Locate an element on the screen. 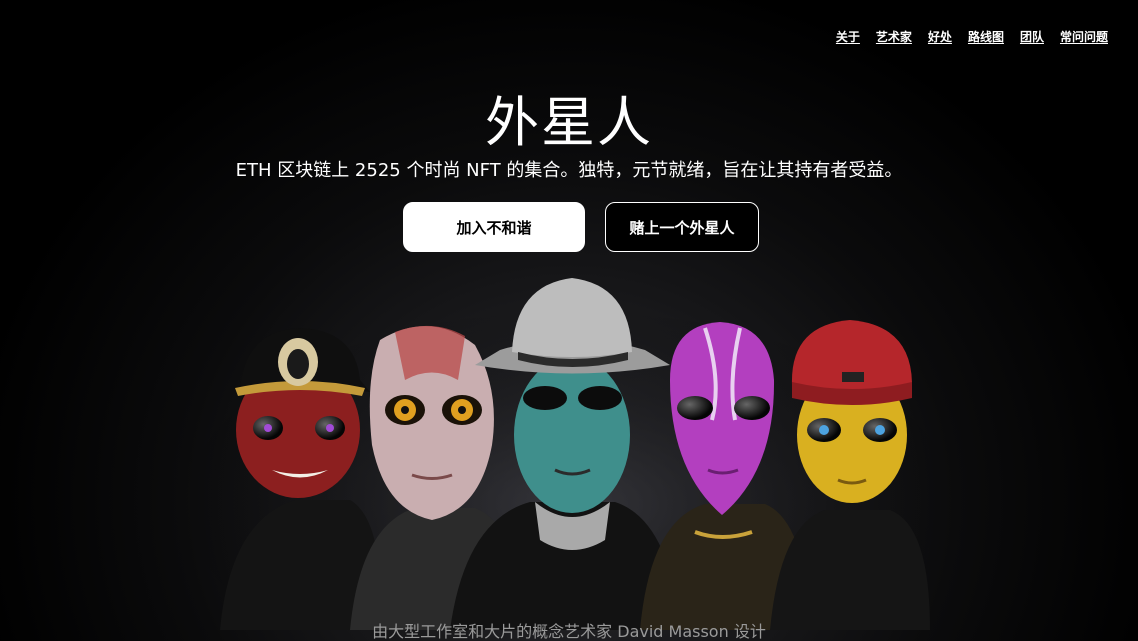  mint-alien-button: 赌上一个外星人 is located at coordinates (682, 227).